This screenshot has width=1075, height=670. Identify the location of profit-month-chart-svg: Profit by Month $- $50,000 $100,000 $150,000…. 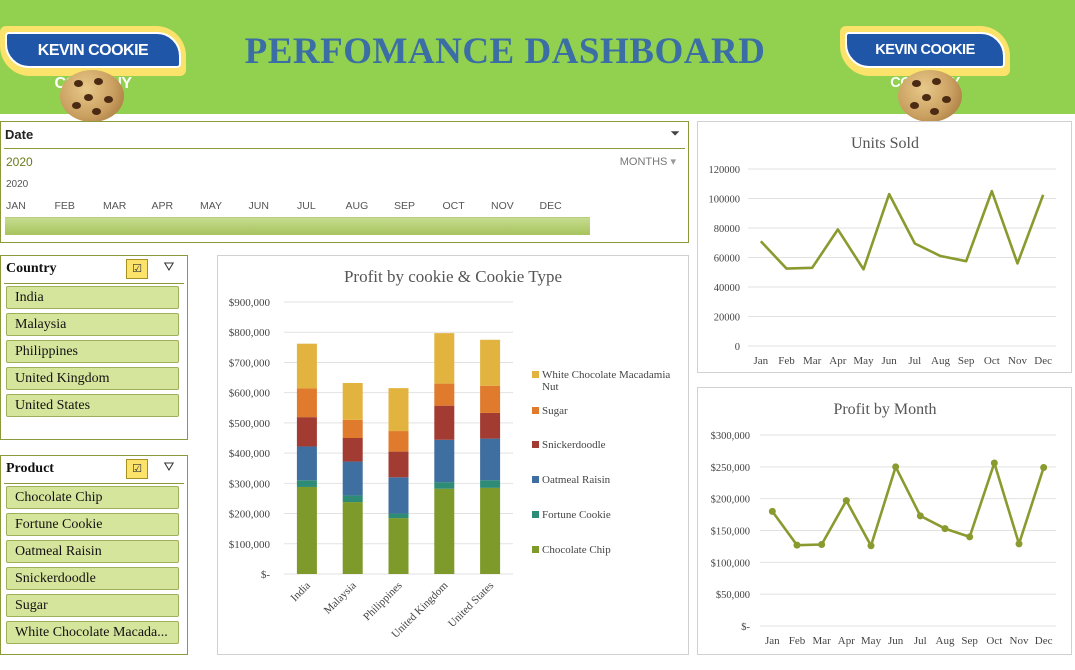
(883, 524).